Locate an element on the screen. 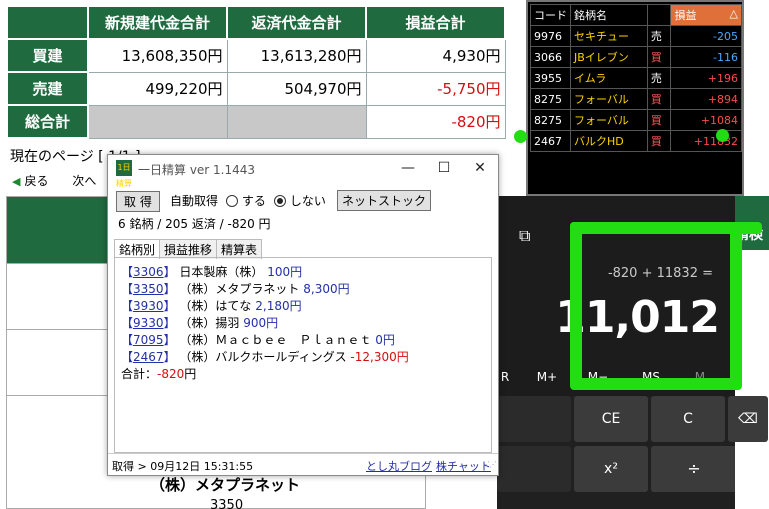  stock-pl: 2,180円 is located at coordinates (278, 306).